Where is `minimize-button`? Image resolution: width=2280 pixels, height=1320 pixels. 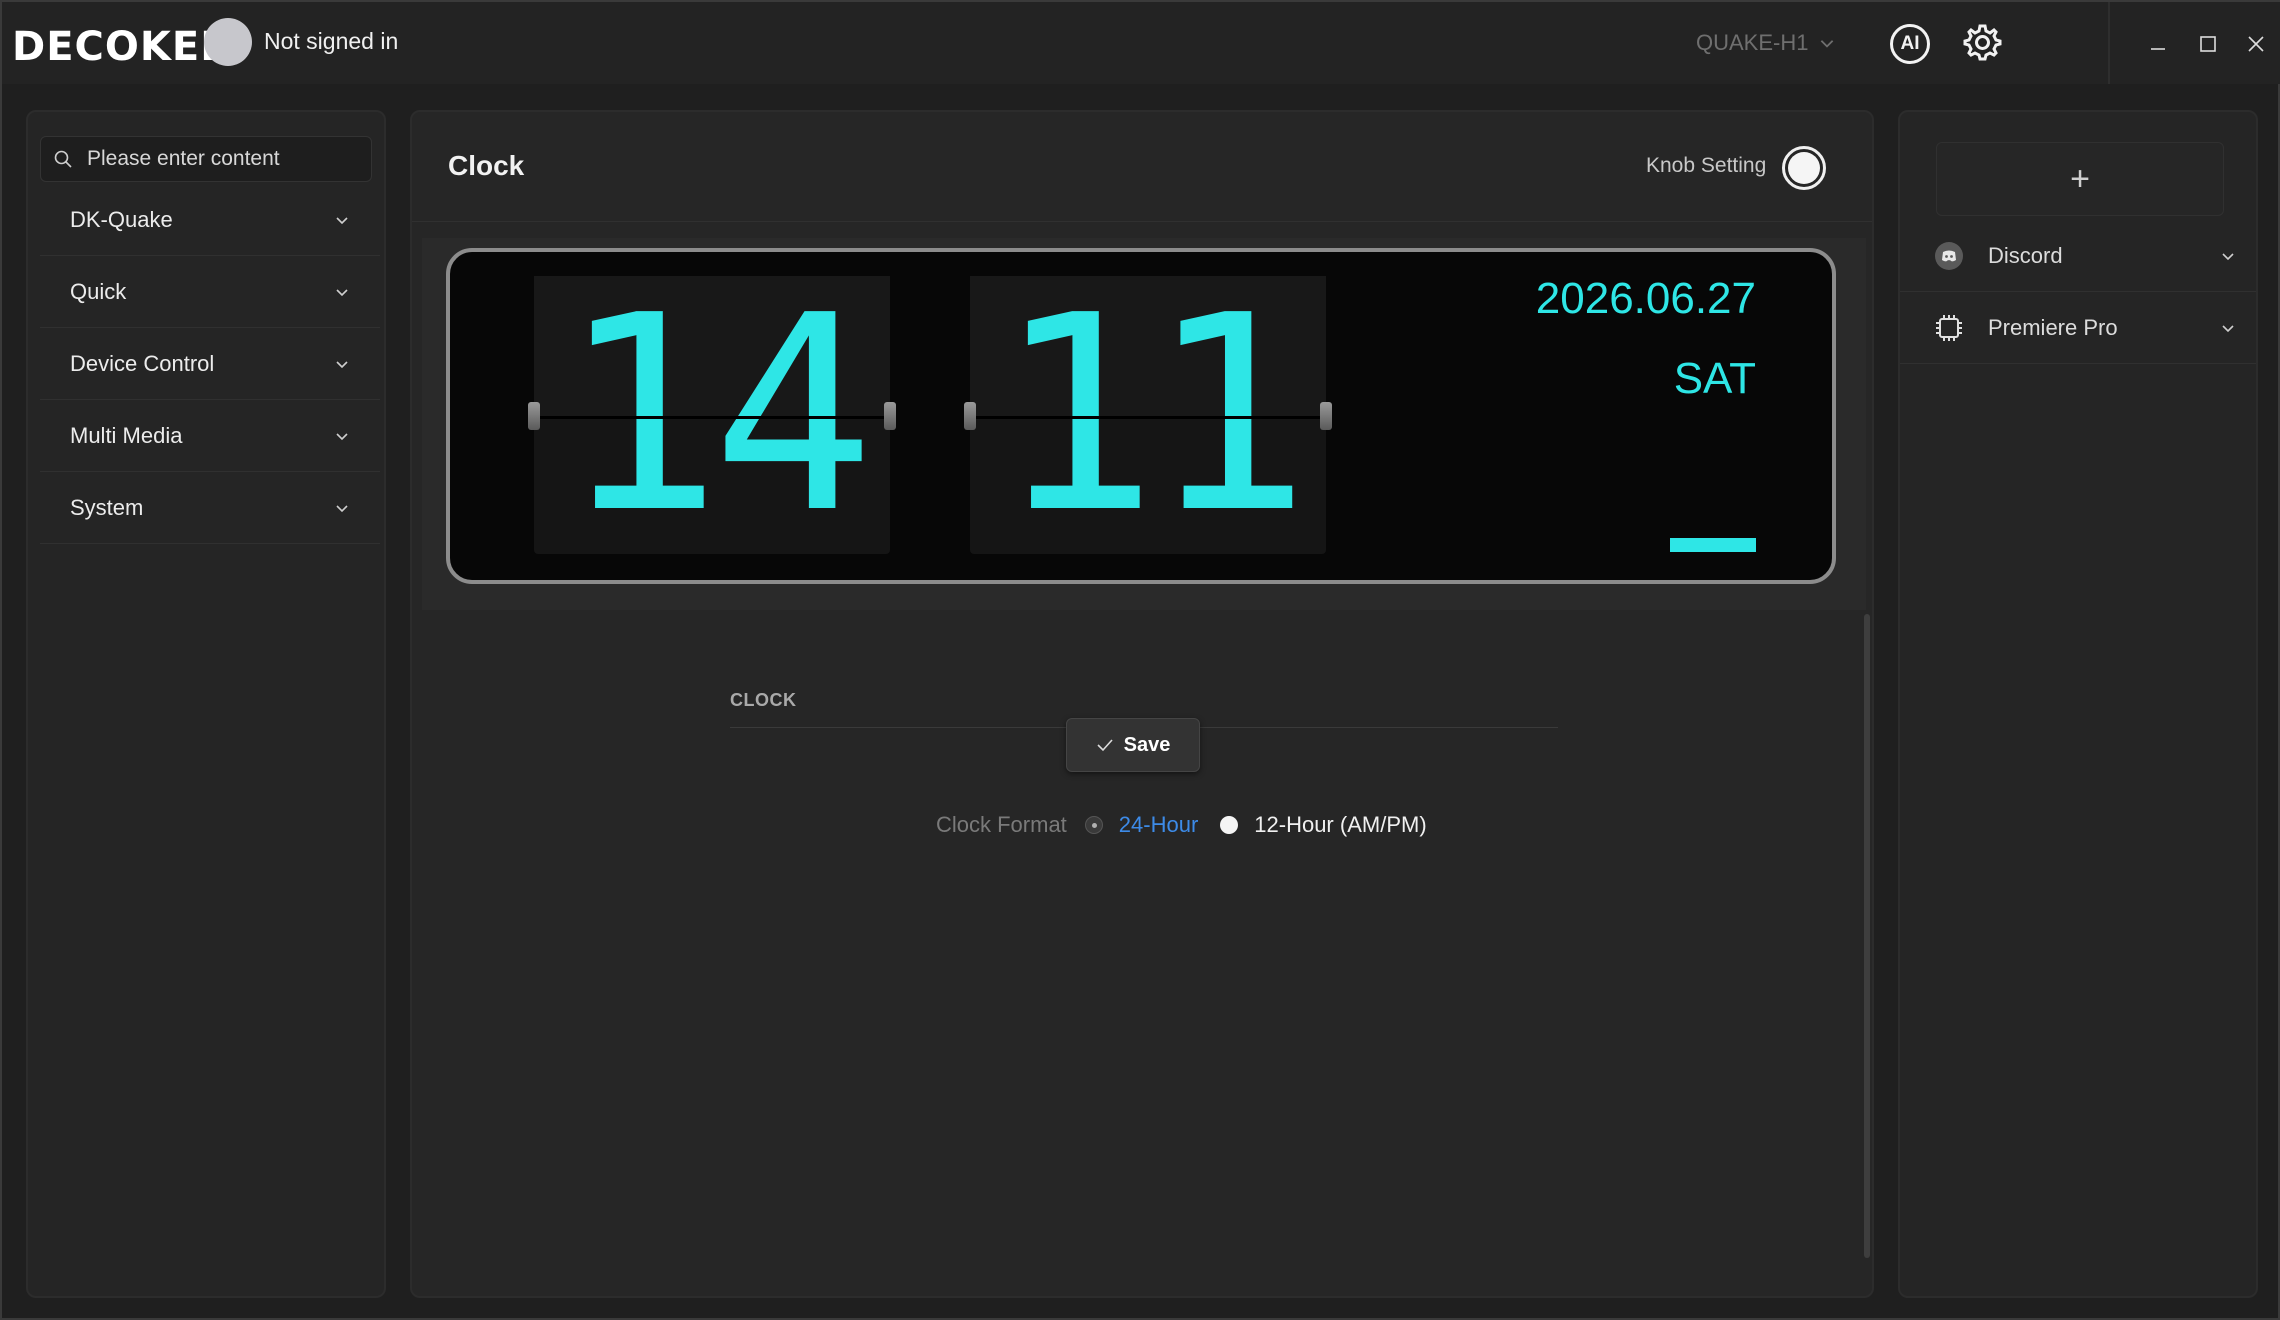 minimize-button is located at coordinates (2158, 44).